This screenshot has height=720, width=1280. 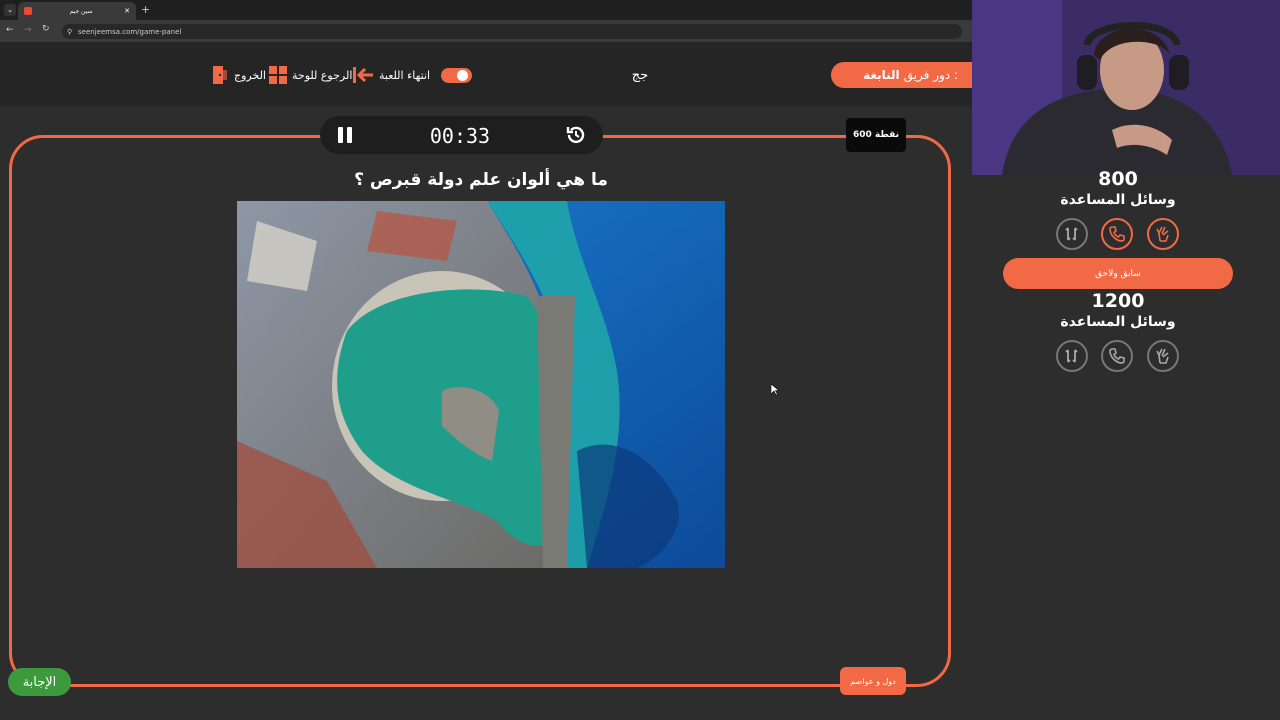 What do you see at coordinates (930, 75) in the screenshot?
I see `turn-label: دور فريق :` at bounding box center [930, 75].